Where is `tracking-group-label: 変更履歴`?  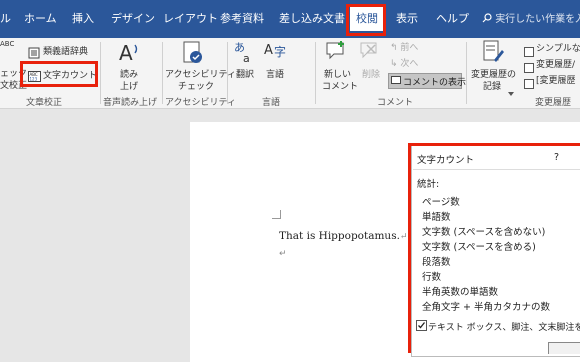 tracking-group-label: 変更履歴 is located at coordinates (553, 103).